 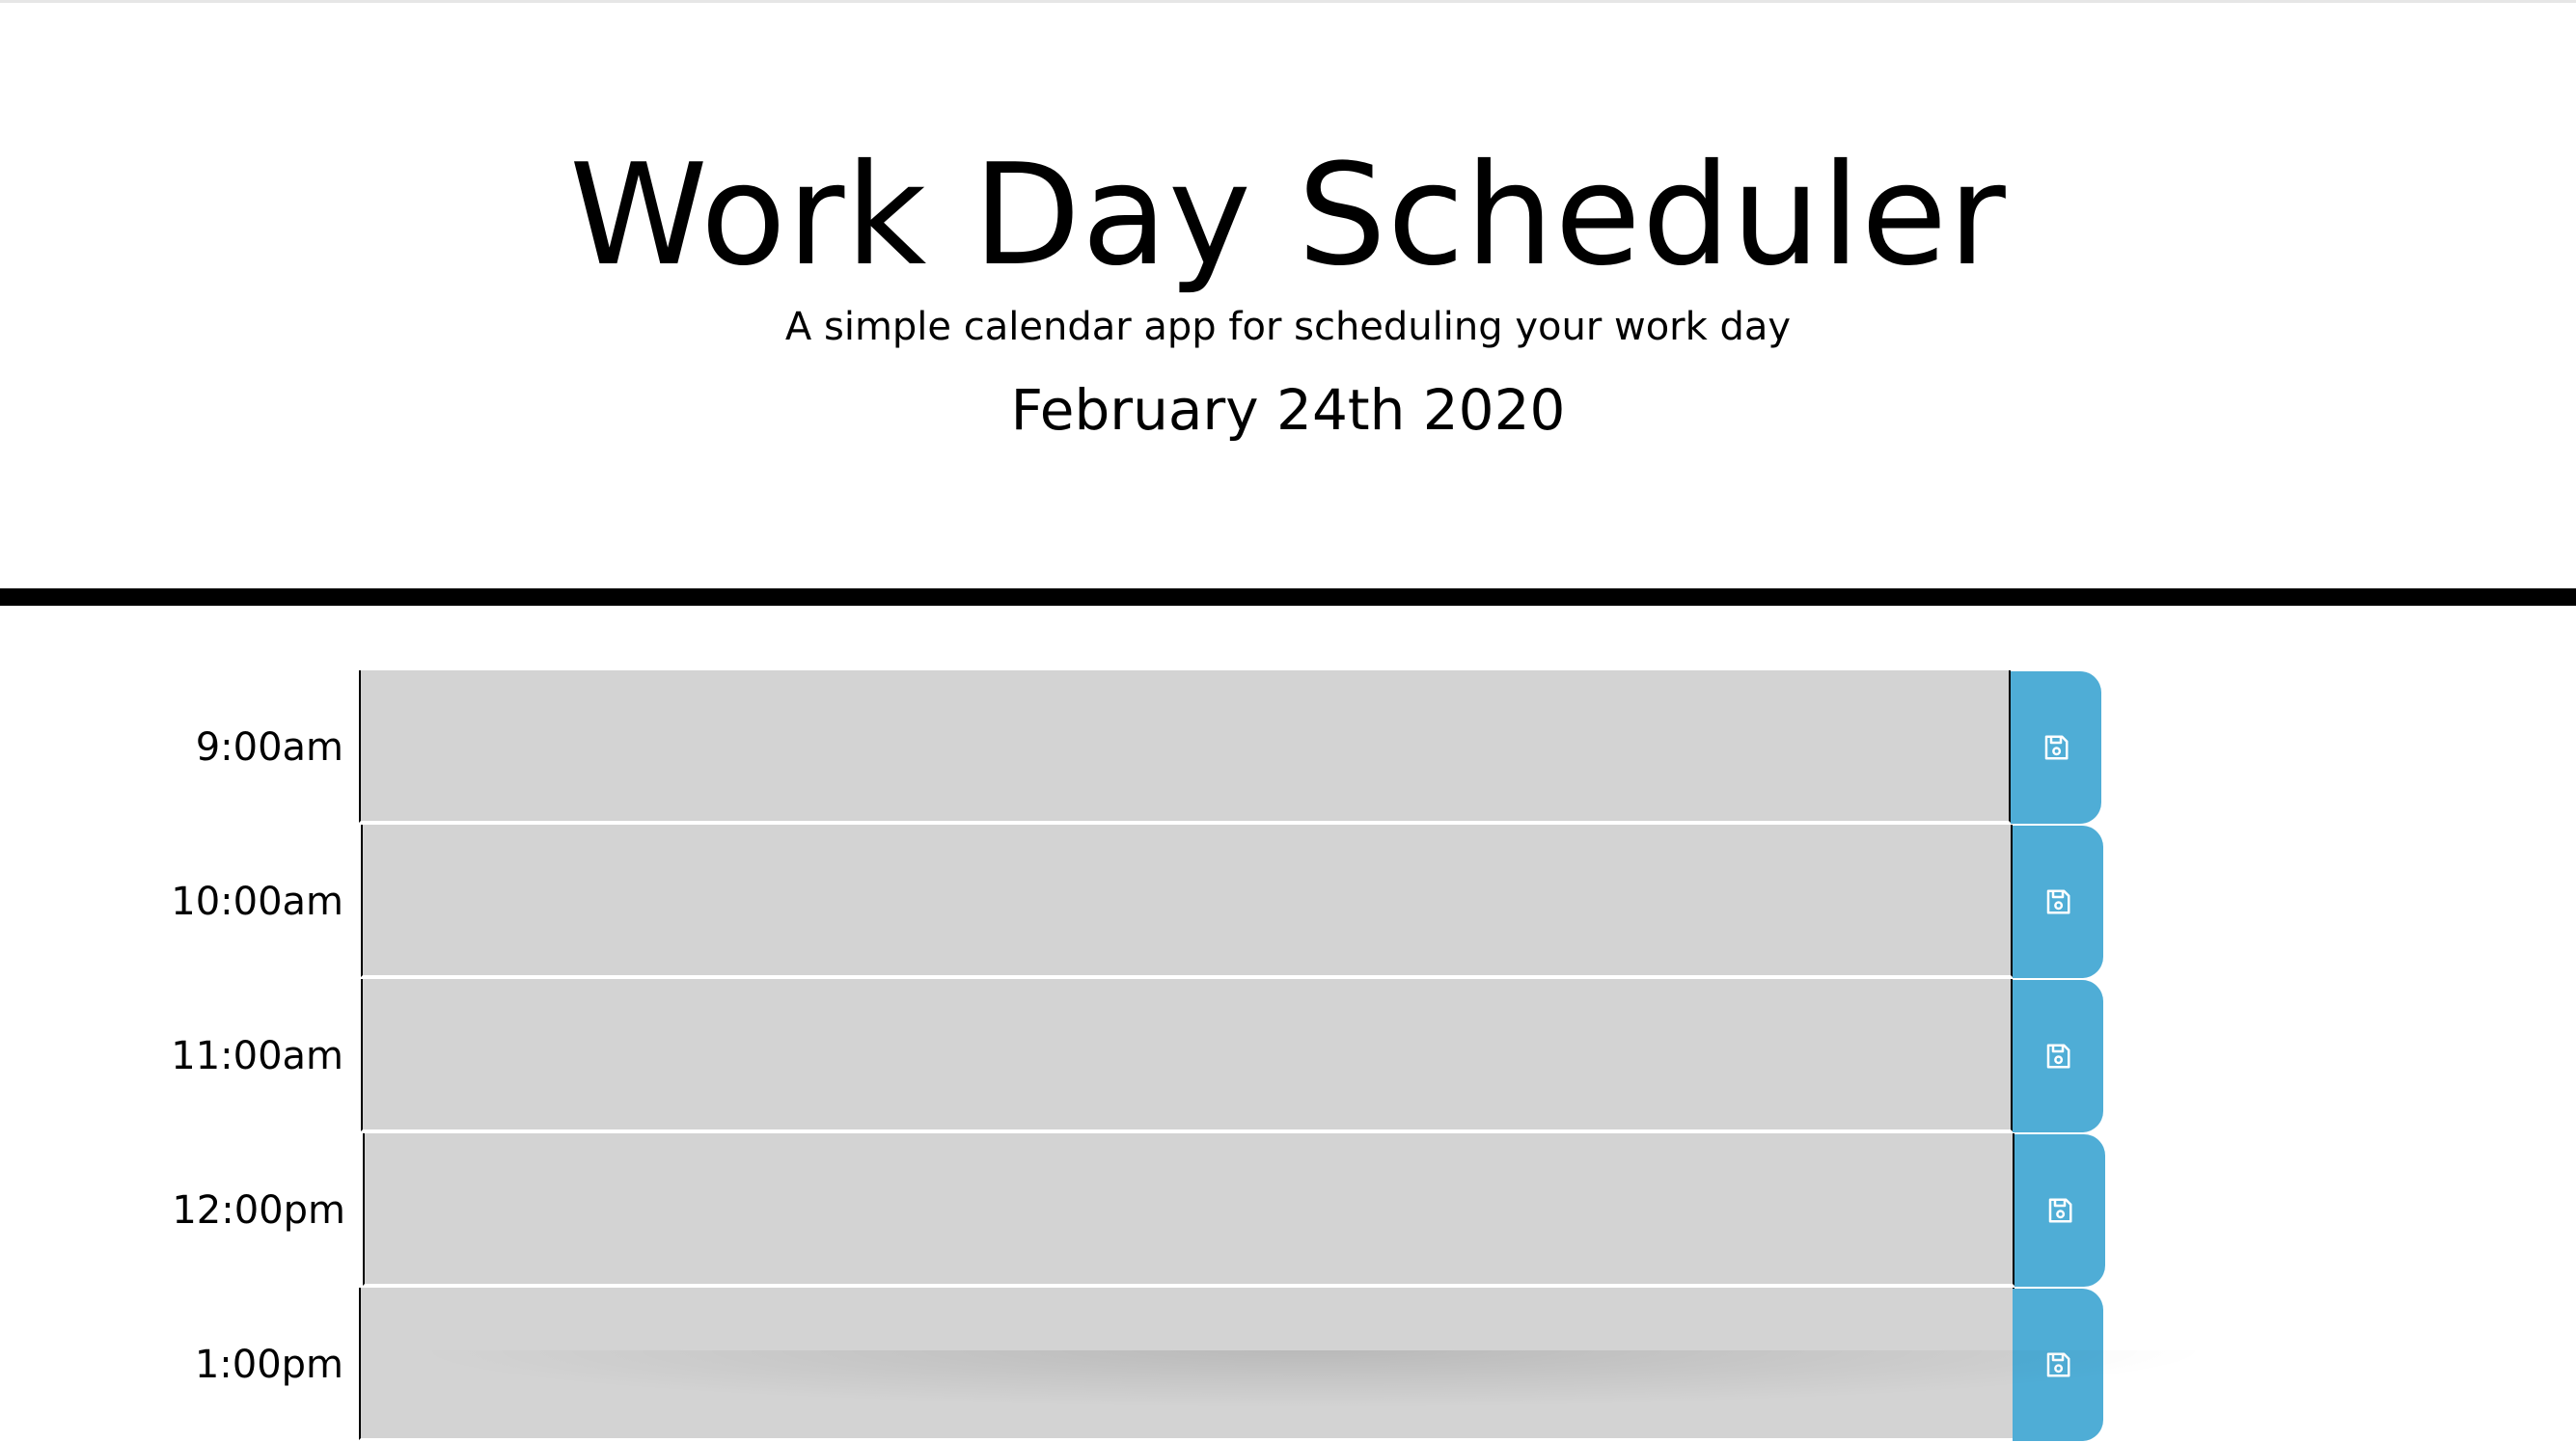 I want to click on time-block-9am: 9:00am, so click(x=1288, y=747).